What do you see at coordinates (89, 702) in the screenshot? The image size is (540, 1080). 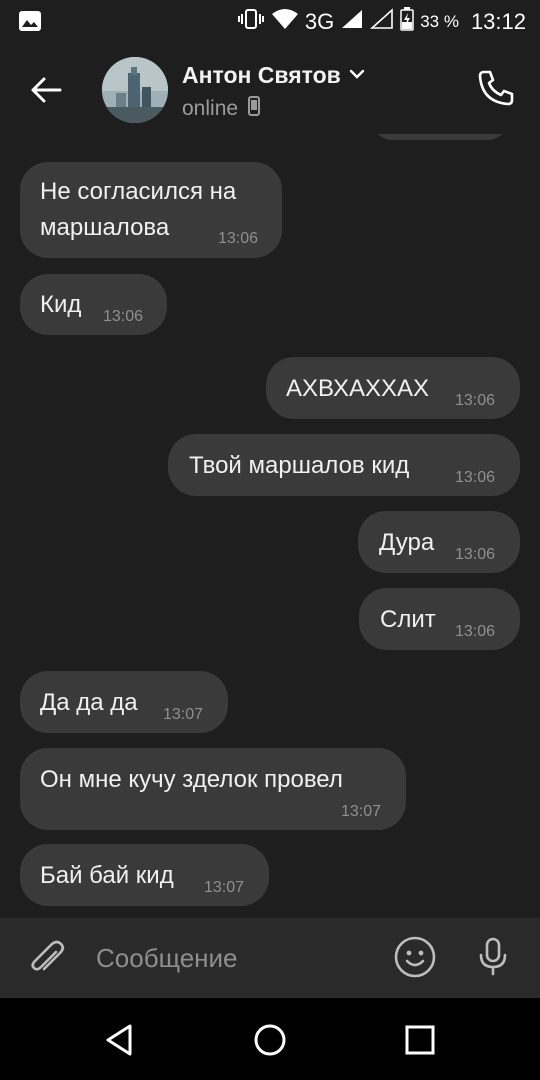 I see `message-text: Да да да` at bounding box center [89, 702].